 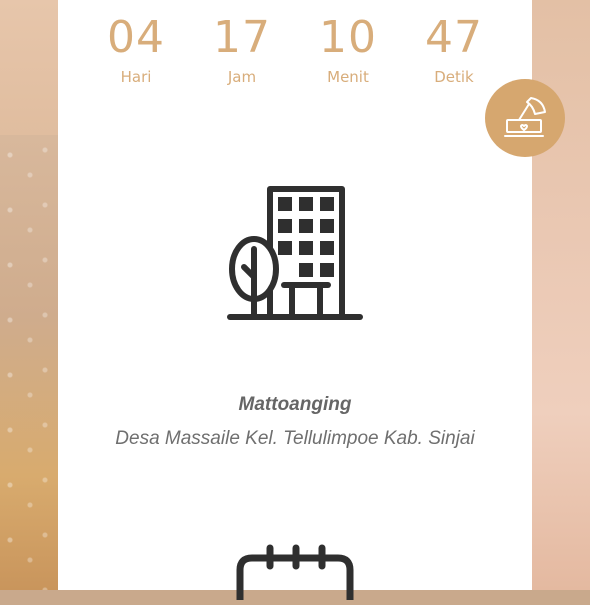 I want to click on building-icon, so click(x=296, y=255).